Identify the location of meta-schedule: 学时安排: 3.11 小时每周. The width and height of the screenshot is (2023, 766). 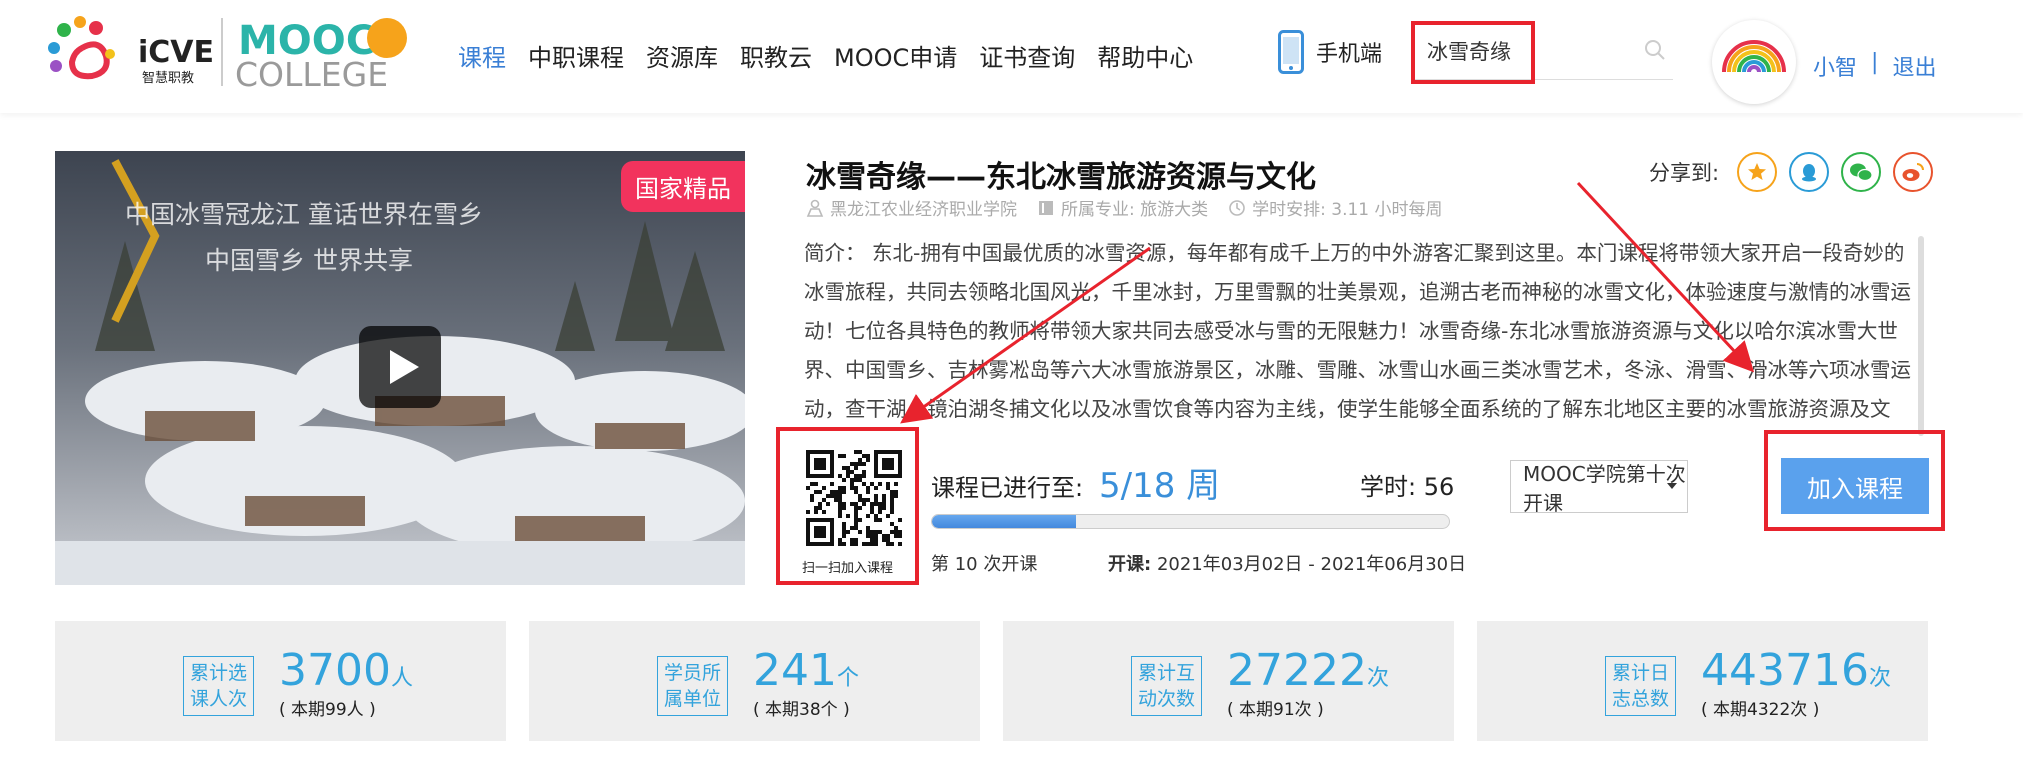
(1335, 207).